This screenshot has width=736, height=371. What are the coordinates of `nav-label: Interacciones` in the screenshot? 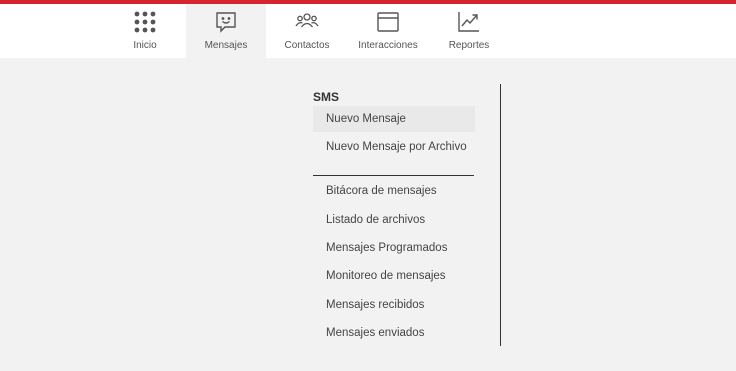 It's located at (388, 45).